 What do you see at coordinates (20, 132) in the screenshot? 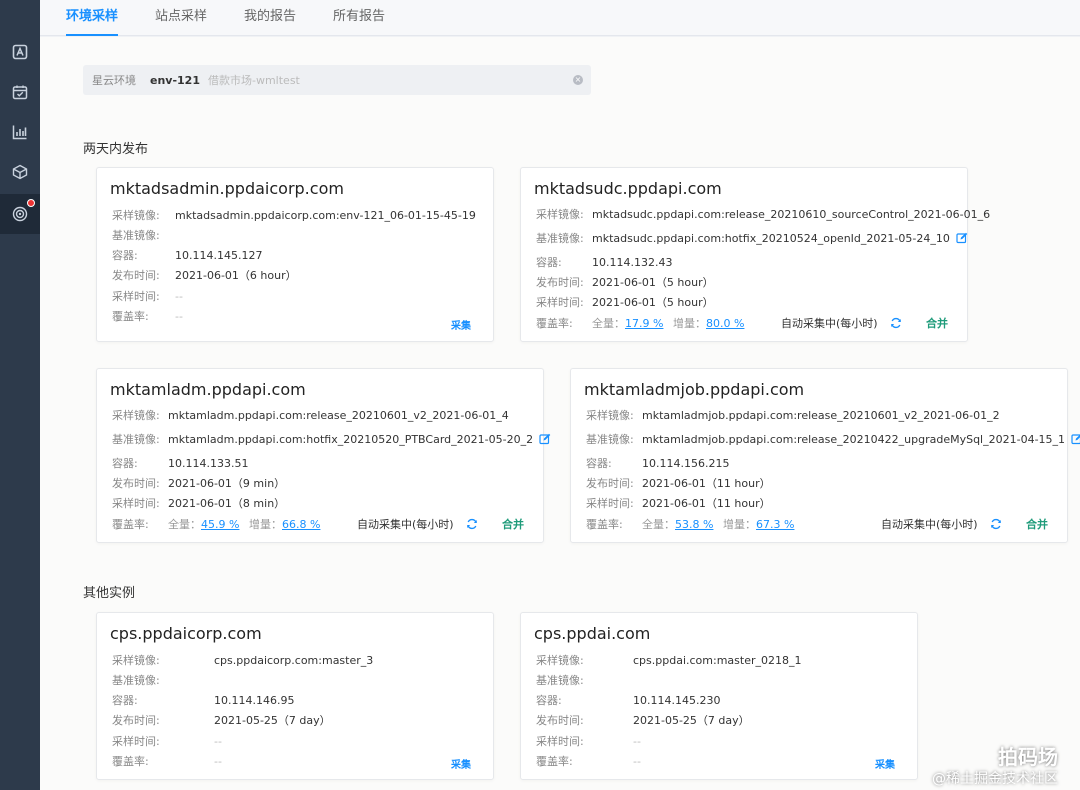
I see `bar-chart-icon` at bounding box center [20, 132].